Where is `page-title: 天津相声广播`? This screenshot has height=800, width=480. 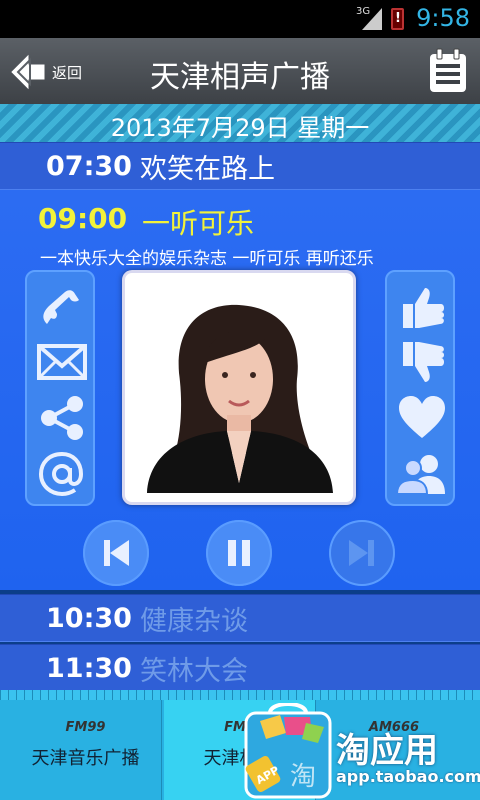
page-title: 天津相声广播 is located at coordinates (240, 77).